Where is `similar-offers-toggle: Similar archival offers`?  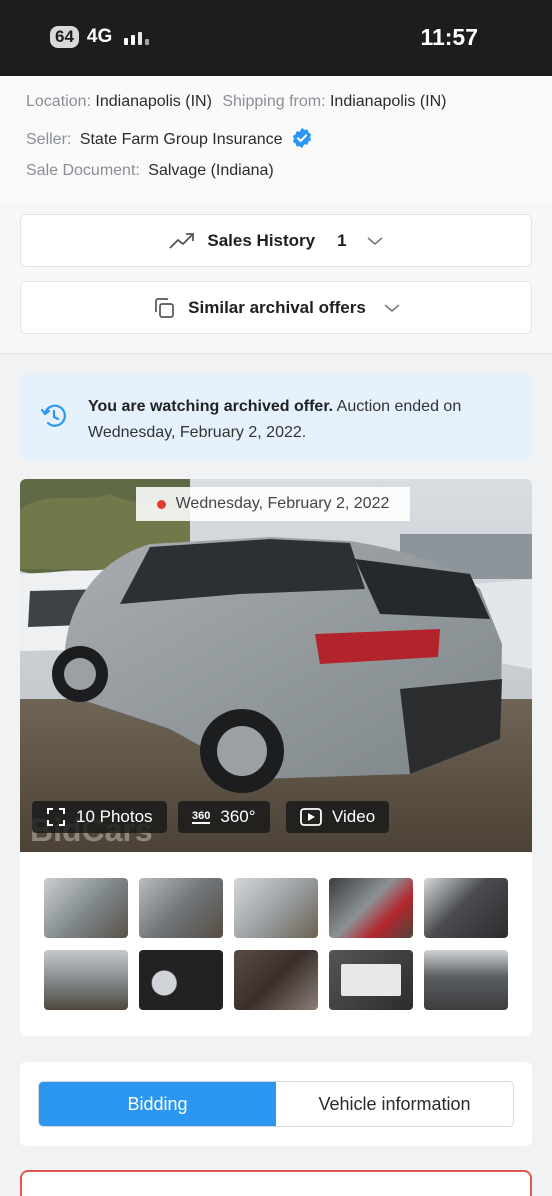 similar-offers-toggle: Similar archival offers is located at coordinates (276, 307).